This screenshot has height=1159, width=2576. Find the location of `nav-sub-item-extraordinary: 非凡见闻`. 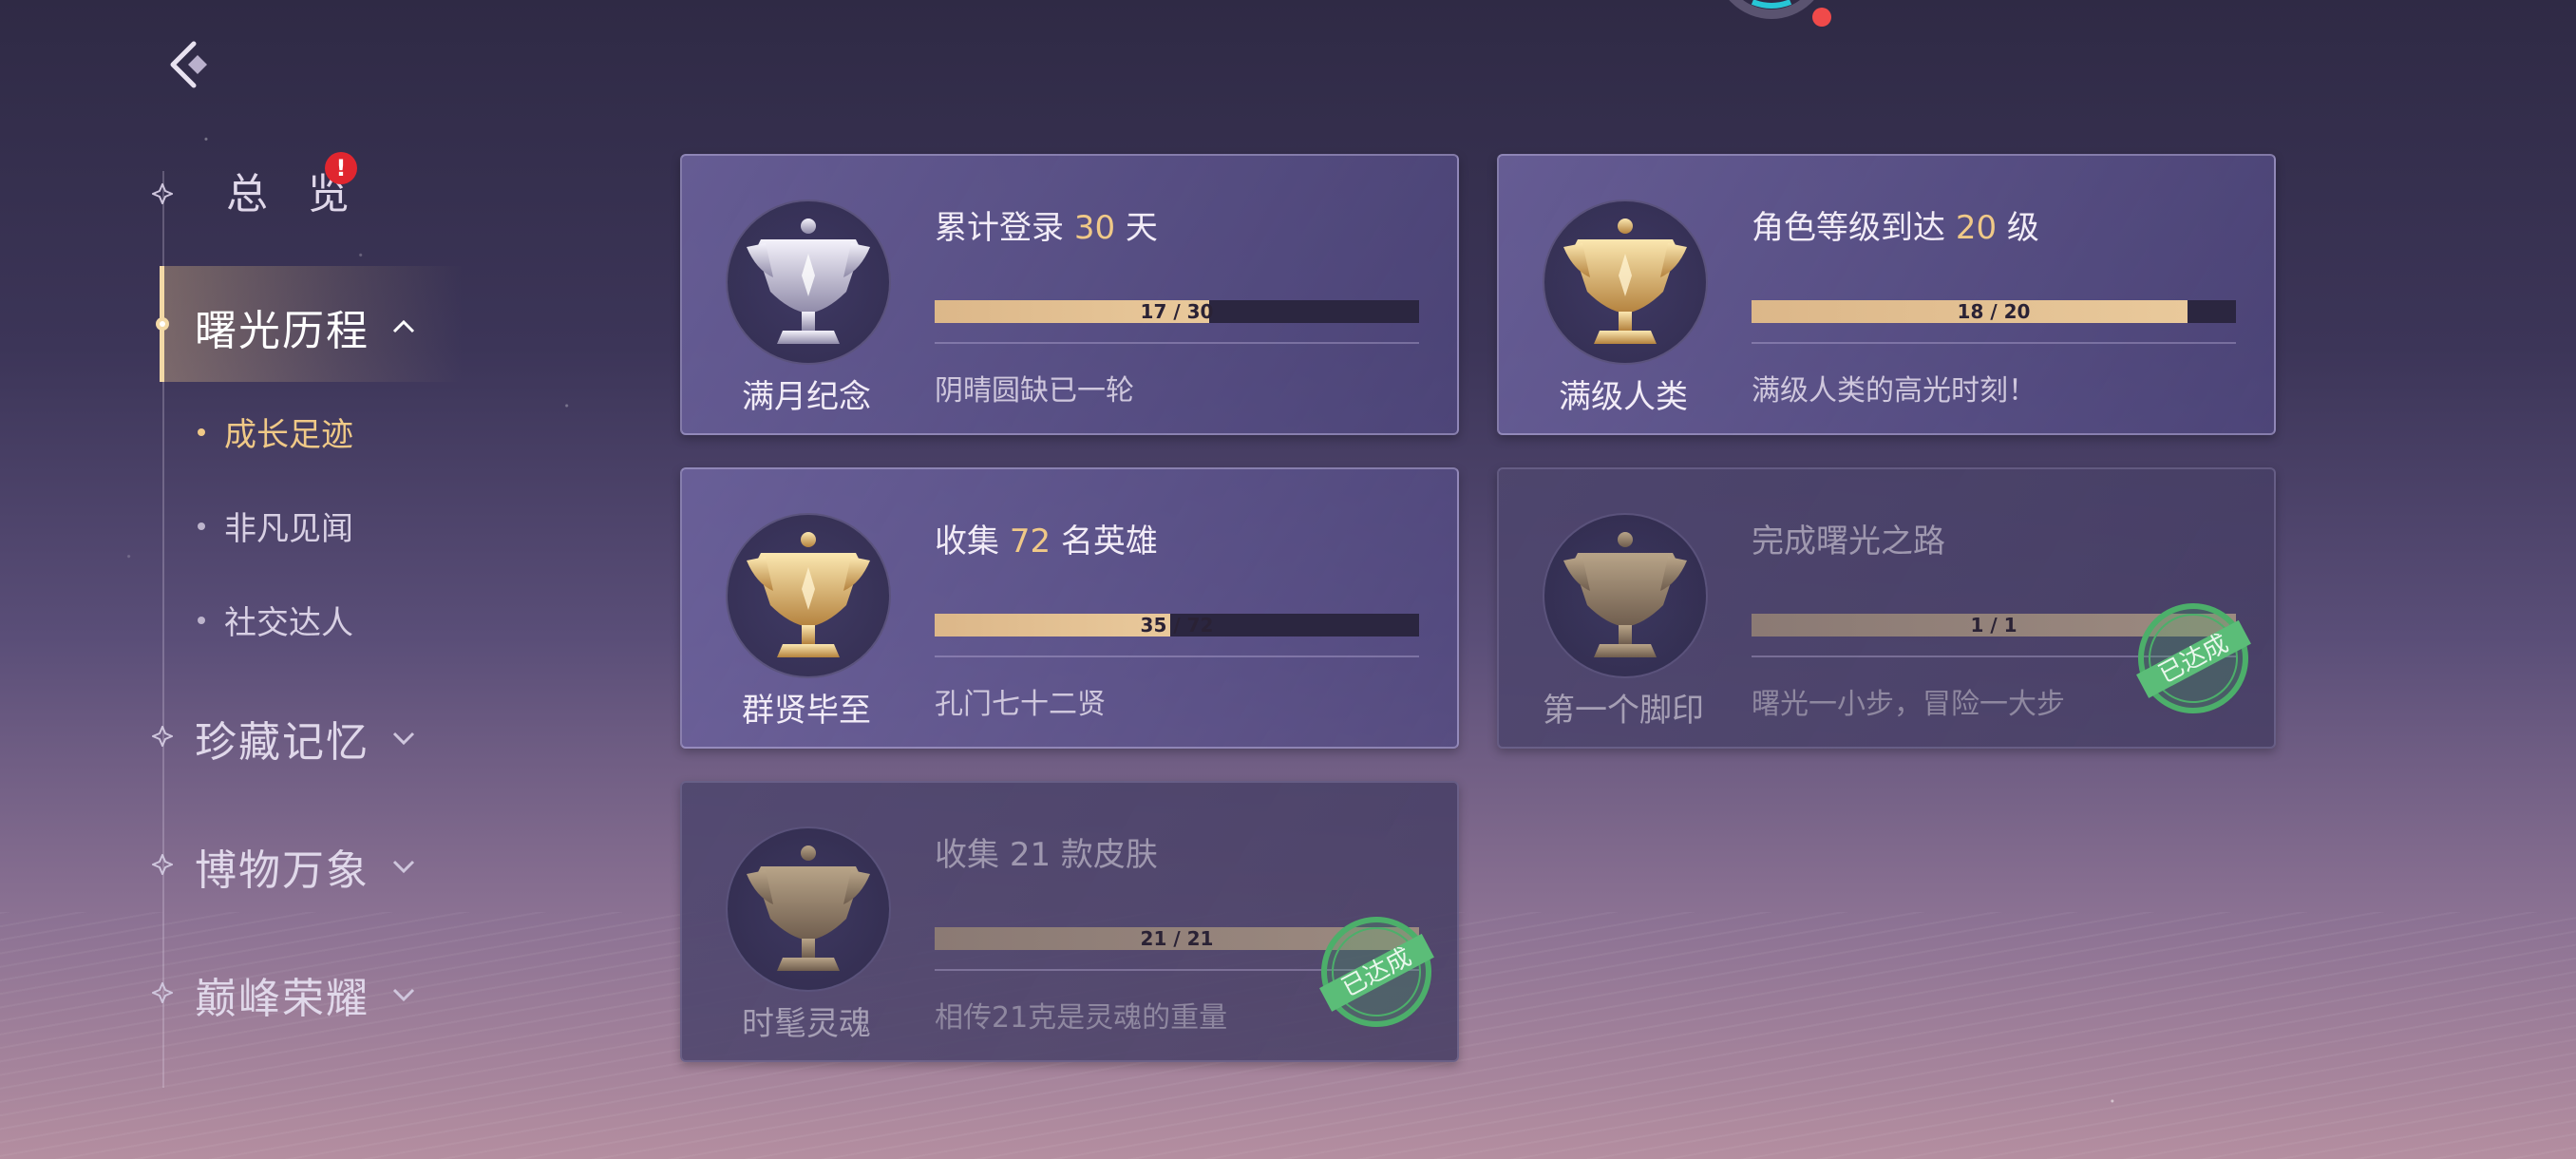

nav-sub-item-extraordinary: 非凡见闻 is located at coordinates (275, 526).